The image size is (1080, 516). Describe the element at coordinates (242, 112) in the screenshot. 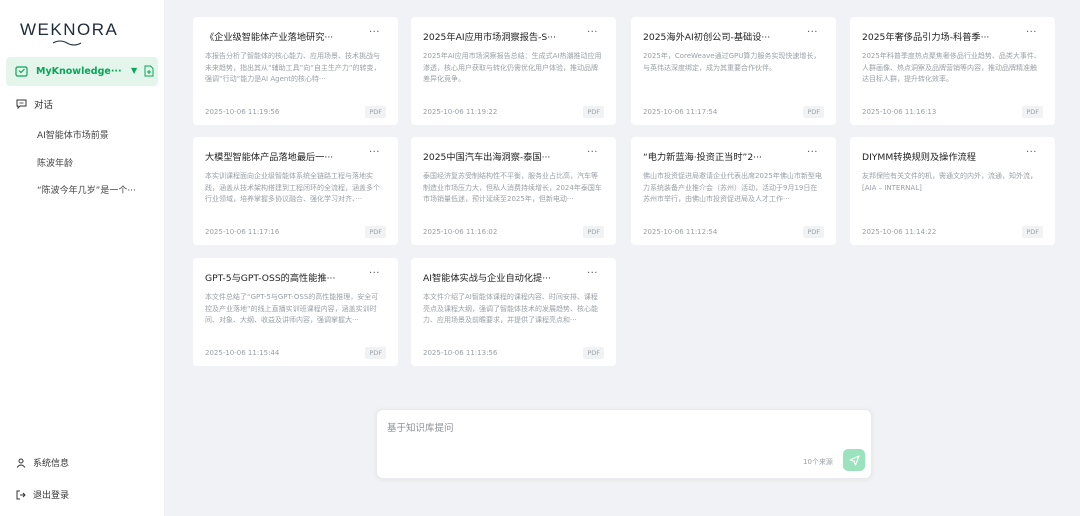

I see `document-date: 2025-10-06 11:19:56` at that location.